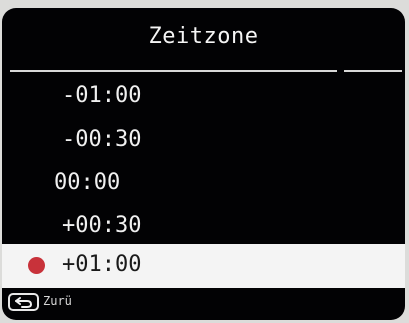  Describe the element at coordinates (203, 36) in the screenshot. I see `page-title: Zeitzone` at that location.